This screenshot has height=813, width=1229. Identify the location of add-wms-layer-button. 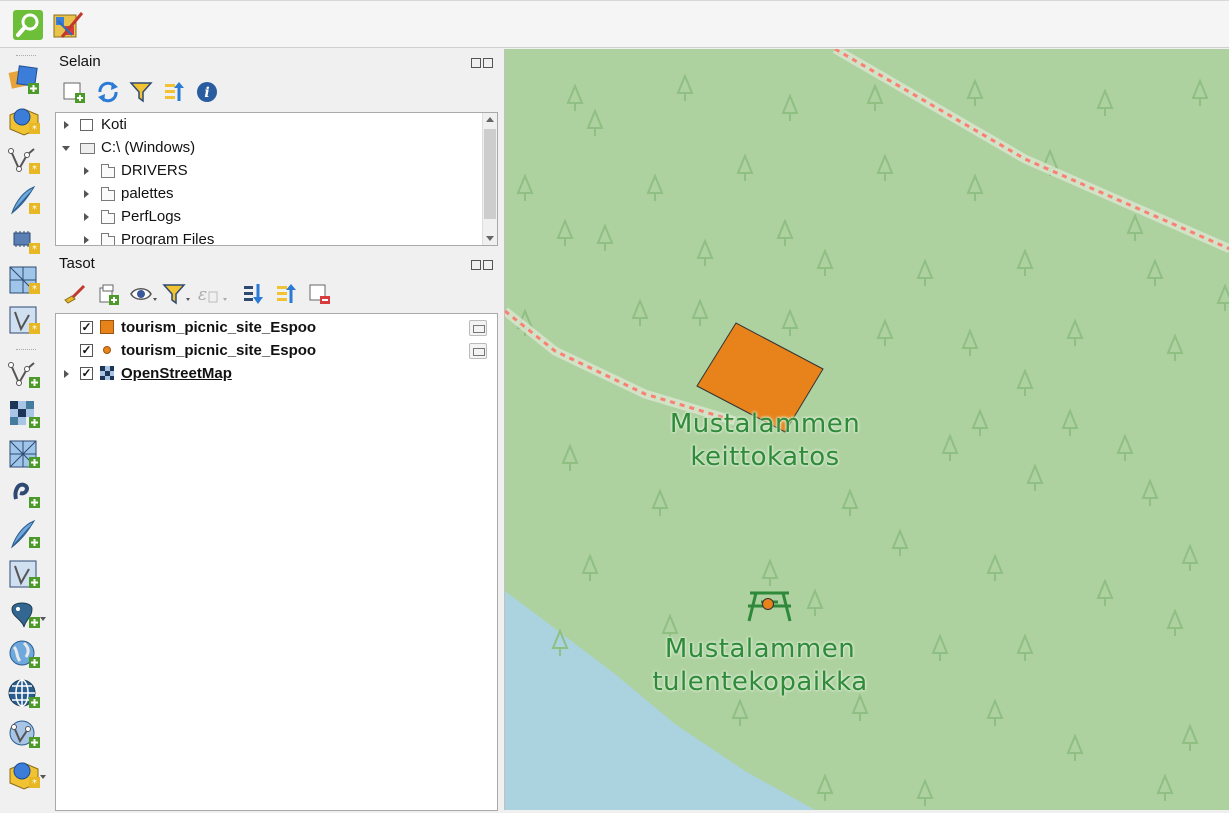
(24, 654).